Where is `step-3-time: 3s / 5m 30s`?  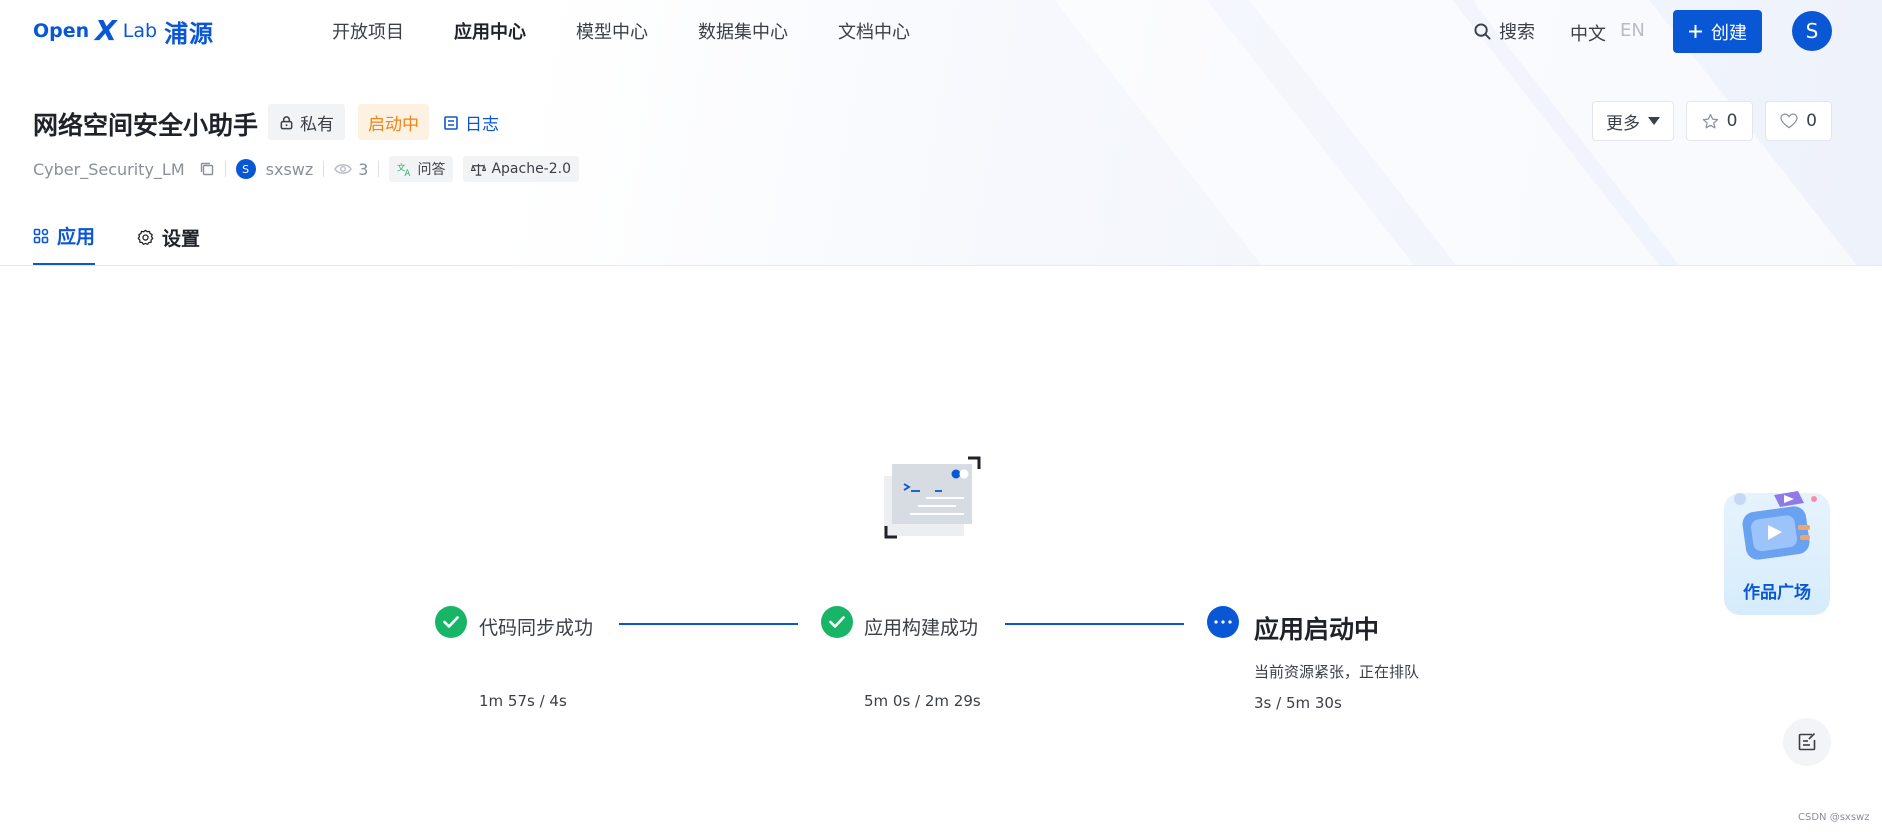 step-3-time: 3s / 5m 30s is located at coordinates (1298, 703).